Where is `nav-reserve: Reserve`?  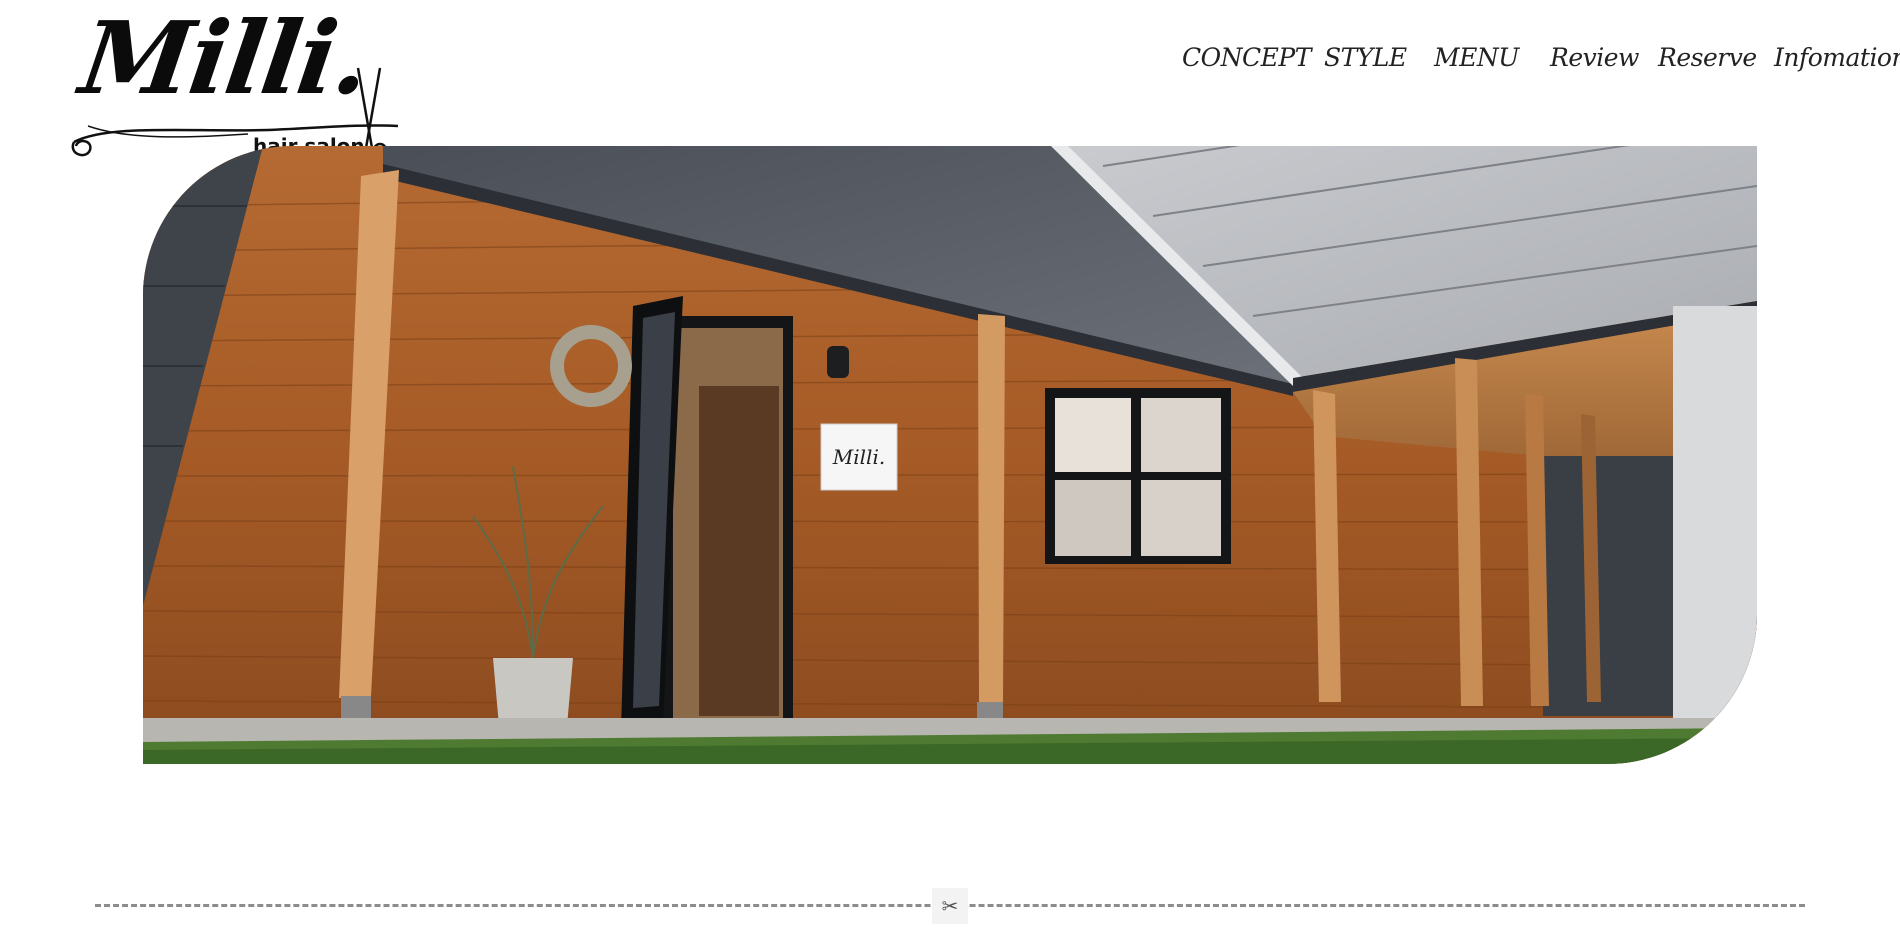
nav-reserve: Reserve is located at coordinates (1707, 58).